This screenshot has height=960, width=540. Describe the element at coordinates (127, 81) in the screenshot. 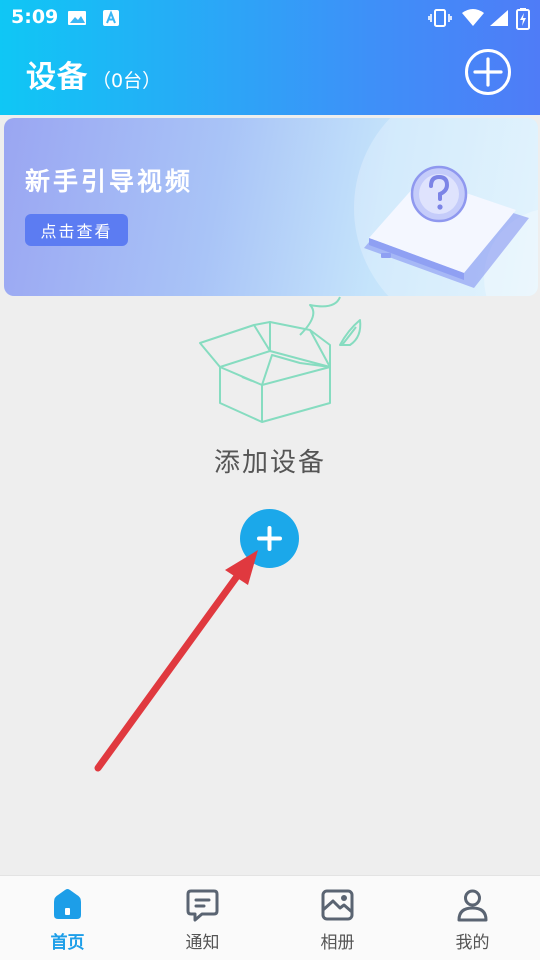

I see `device-count: （0台）` at that location.